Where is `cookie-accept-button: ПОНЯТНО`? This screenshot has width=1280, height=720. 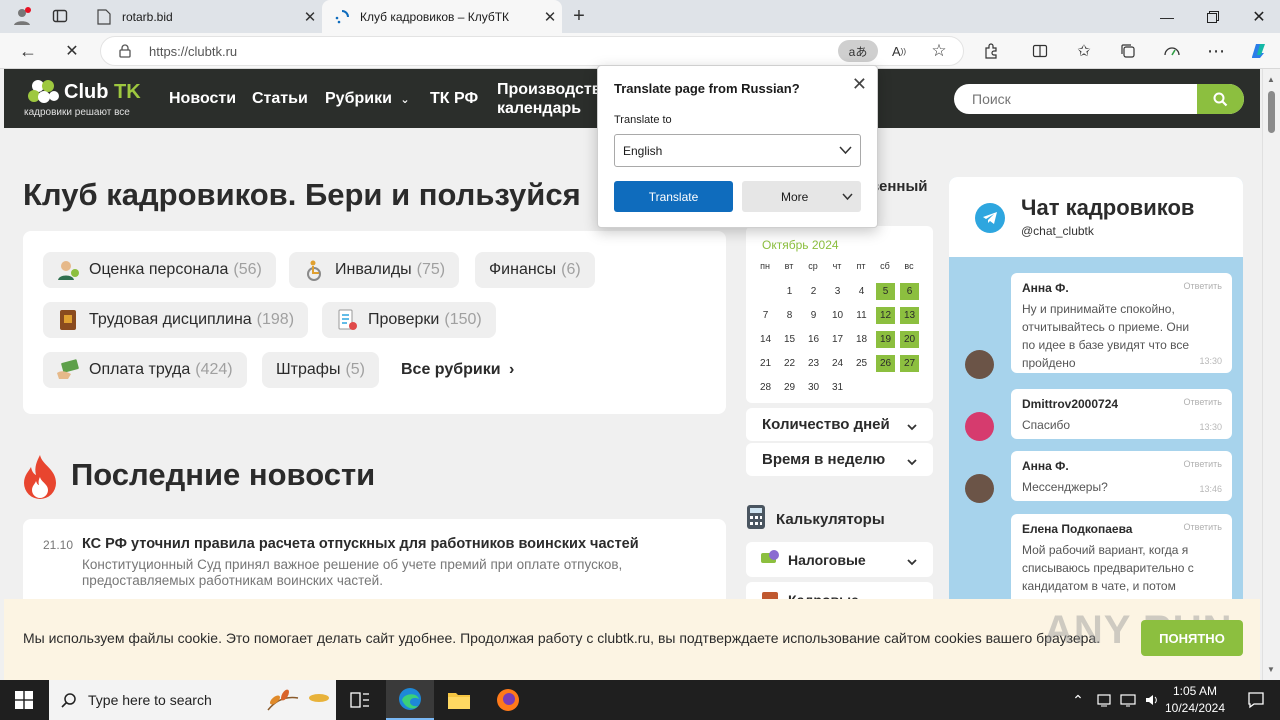
cookie-accept-button: ПОНЯТНО is located at coordinates (1192, 638).